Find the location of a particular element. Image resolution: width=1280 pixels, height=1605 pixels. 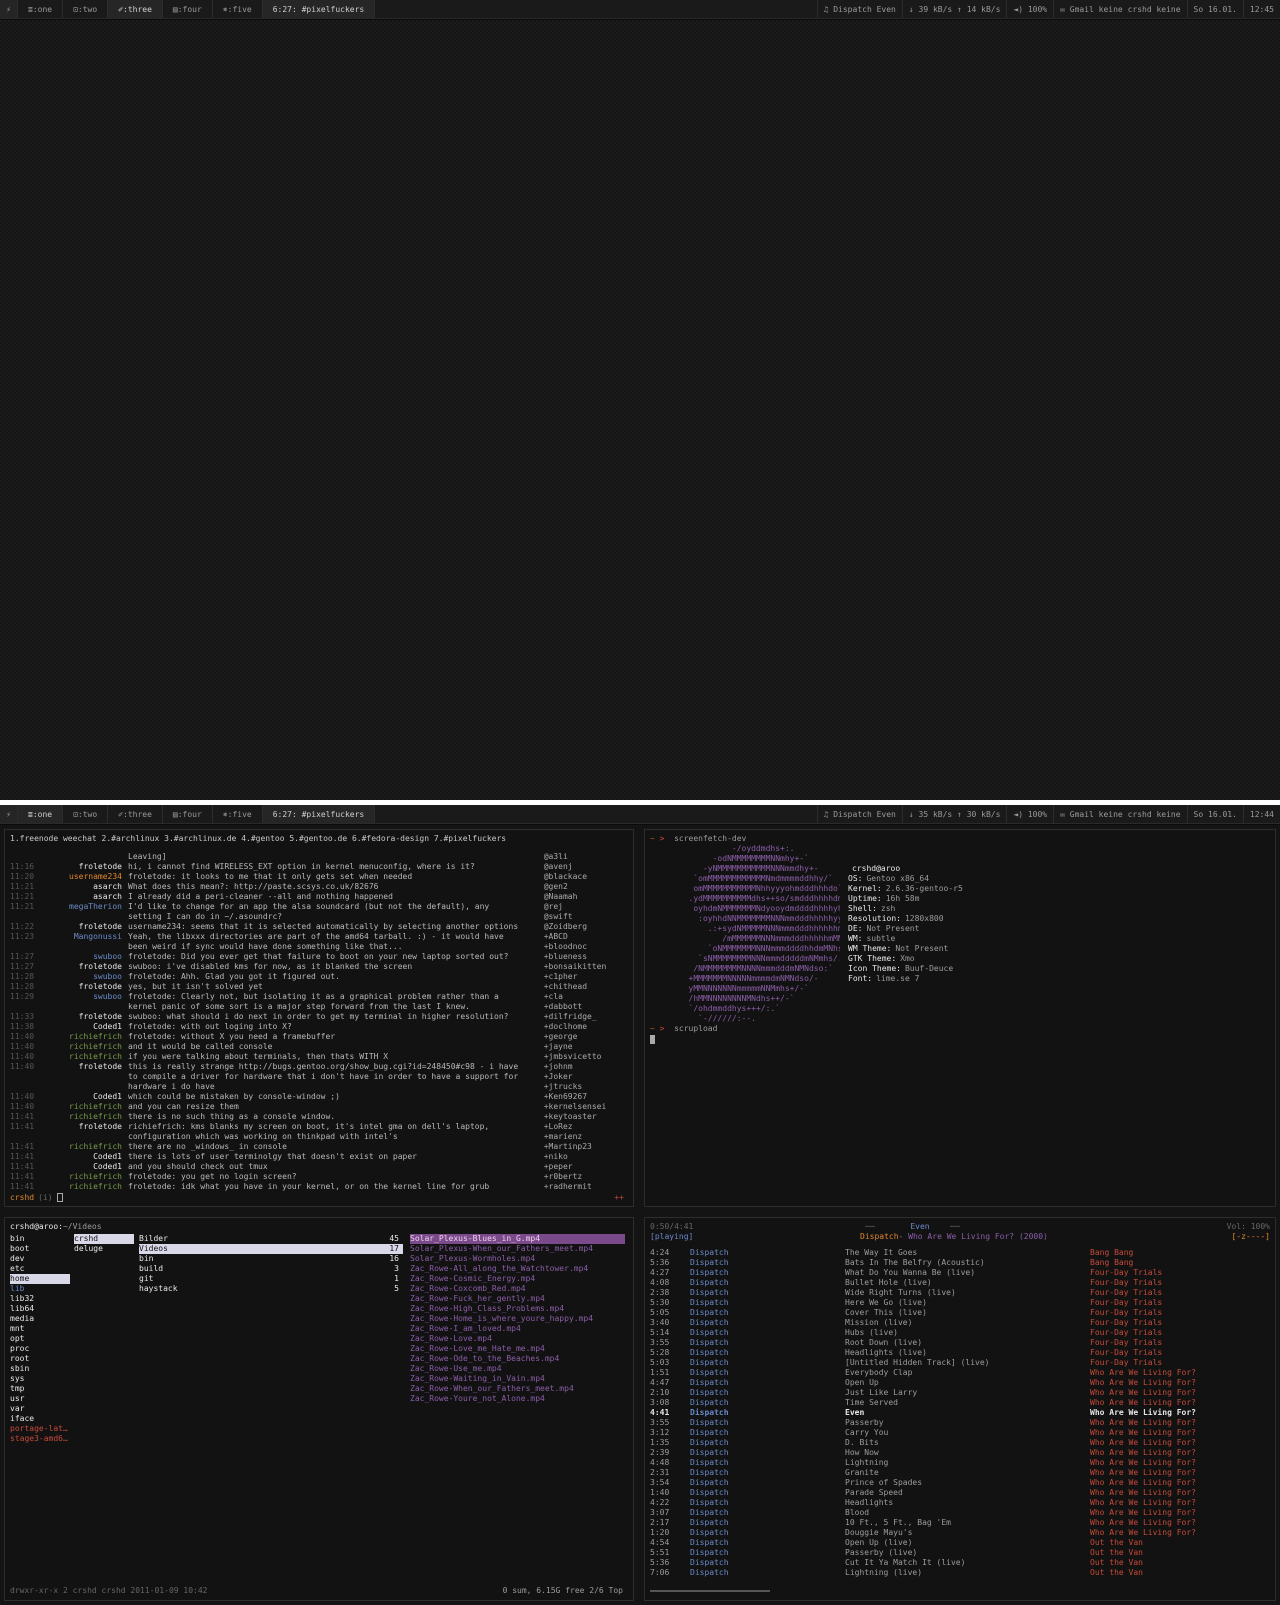

chat-nick: swuboo is located at coordinates (81, 957).